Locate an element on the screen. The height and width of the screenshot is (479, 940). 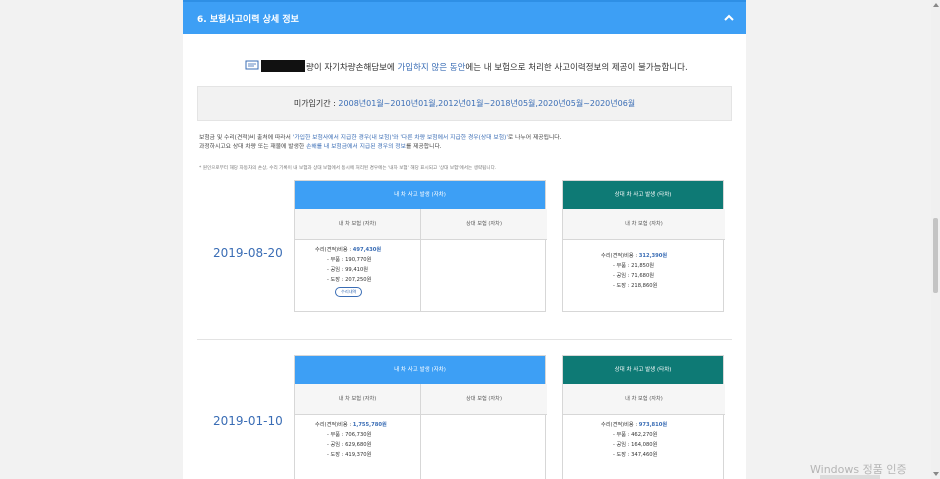
car-document-icon is located at coordinates (252, 65).